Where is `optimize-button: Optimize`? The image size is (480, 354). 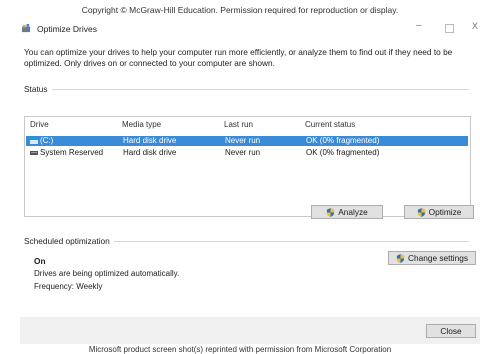
optimize-button: Optimize is located at coordinates (439, 212).